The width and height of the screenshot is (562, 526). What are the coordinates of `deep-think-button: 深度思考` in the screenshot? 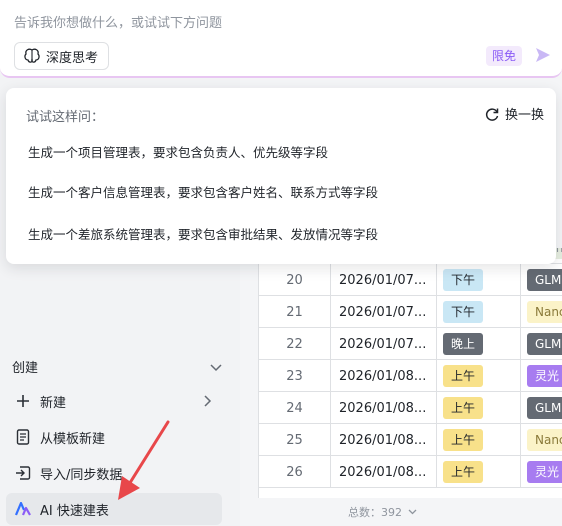 It's located at (62, 56).